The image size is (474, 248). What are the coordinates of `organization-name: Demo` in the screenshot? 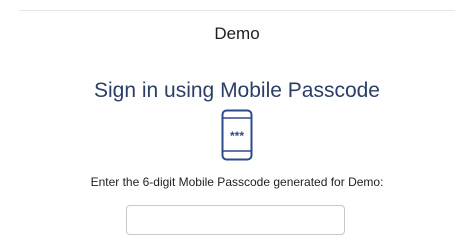 It's located at (237, 33).